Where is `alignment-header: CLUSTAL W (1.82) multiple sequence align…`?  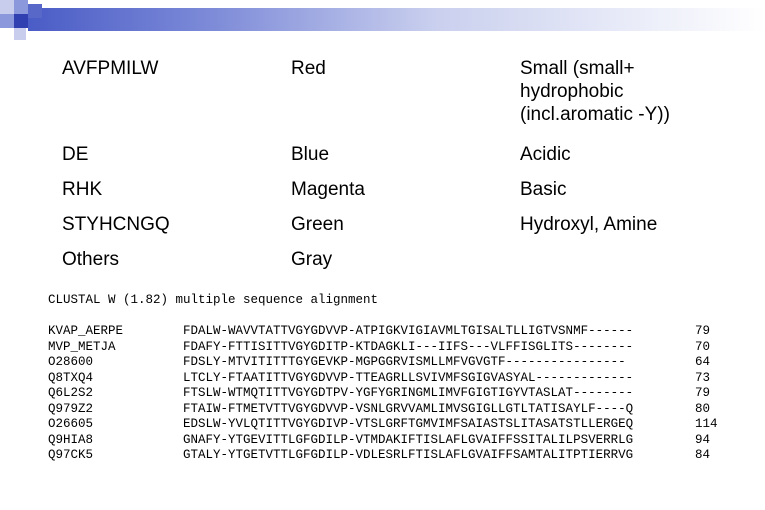 alignment-header: CLUSTAL W (1.82) multiple sequence align… is located at coordinates (213, 300).